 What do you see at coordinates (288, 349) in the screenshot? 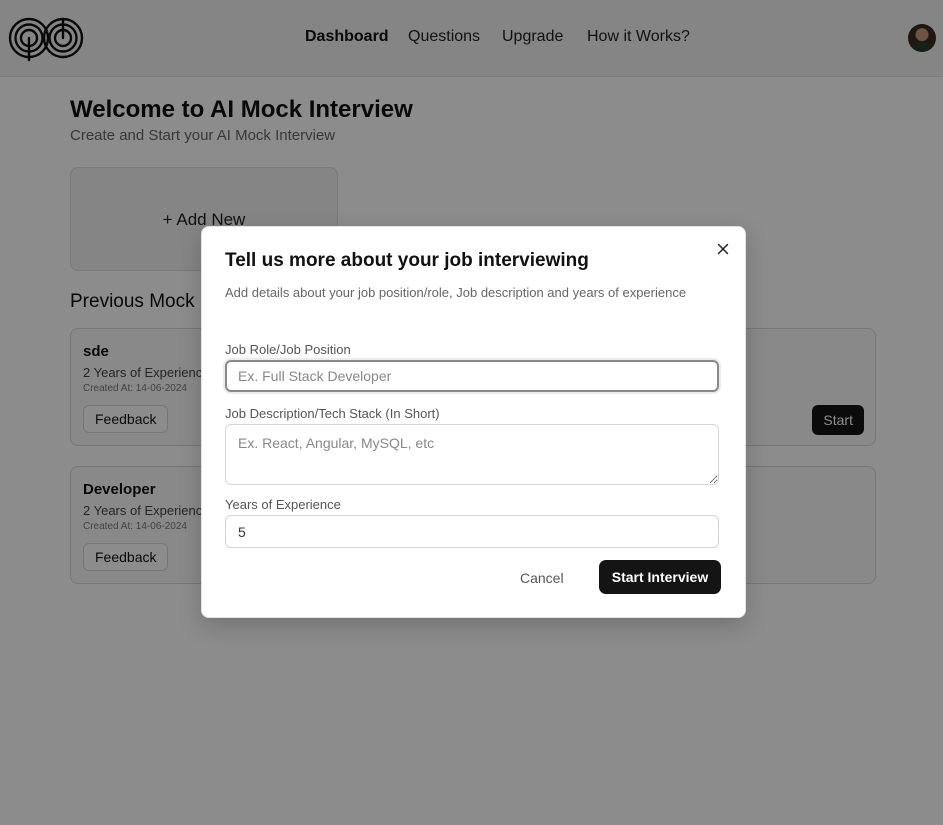
I see `job-role-label: Job Role/Job Position` at bounding box center [288, 349].